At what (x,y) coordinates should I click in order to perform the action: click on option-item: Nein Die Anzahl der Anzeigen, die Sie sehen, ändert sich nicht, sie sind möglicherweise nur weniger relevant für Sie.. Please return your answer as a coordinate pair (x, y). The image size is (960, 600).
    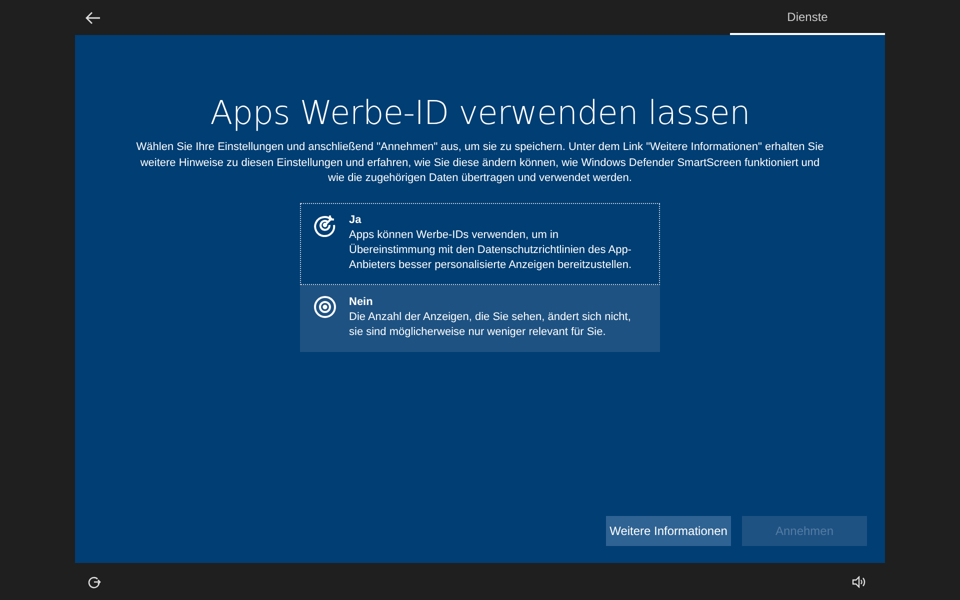
    Looking at the image, I should click on (480, 318).